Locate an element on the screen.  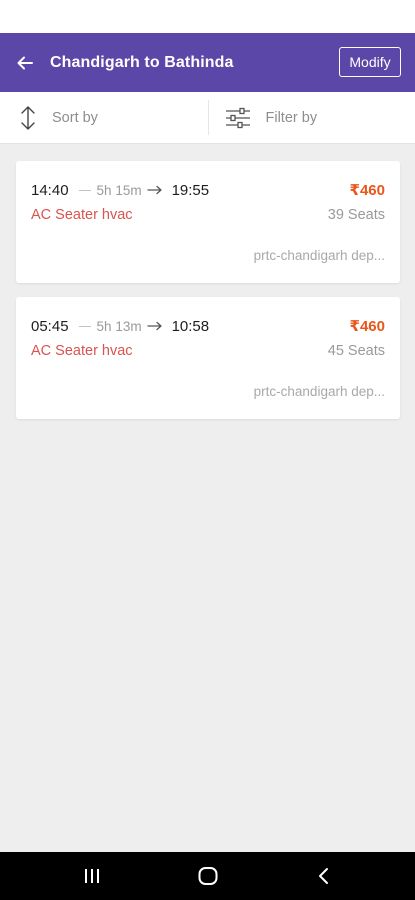
sliders-icon is located at coordinates (238, 118).